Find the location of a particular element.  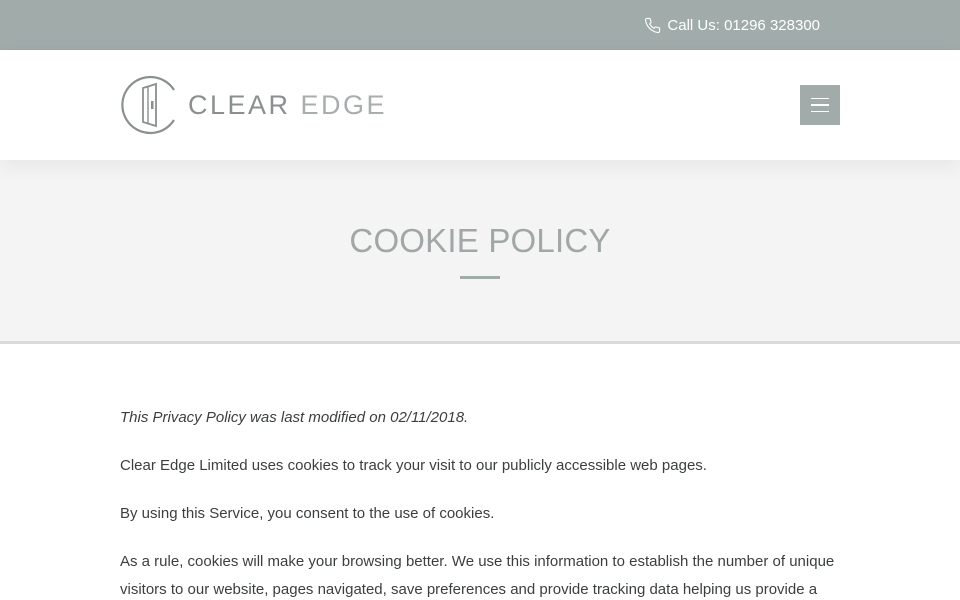

hamburger-icon-line-top is located at coordinates (820, 98).